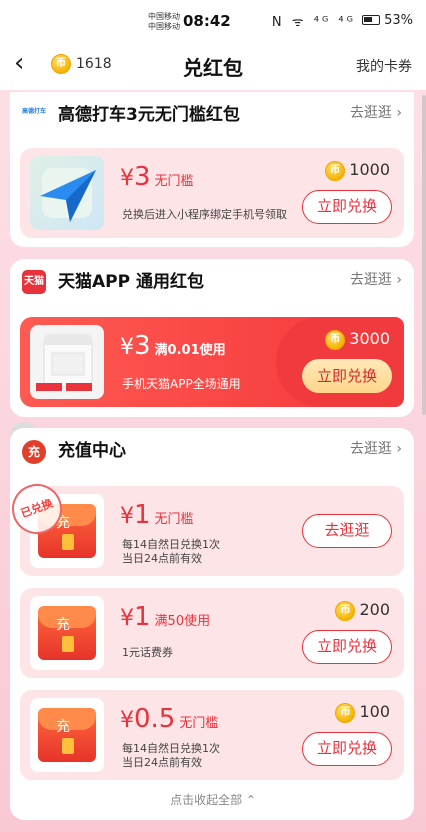  Describe the element at coordinates (313, 22) in the screenshot. I see `signal-icons: N ᯤ ⁴ᴳ ⁴ᴳ` at that location.